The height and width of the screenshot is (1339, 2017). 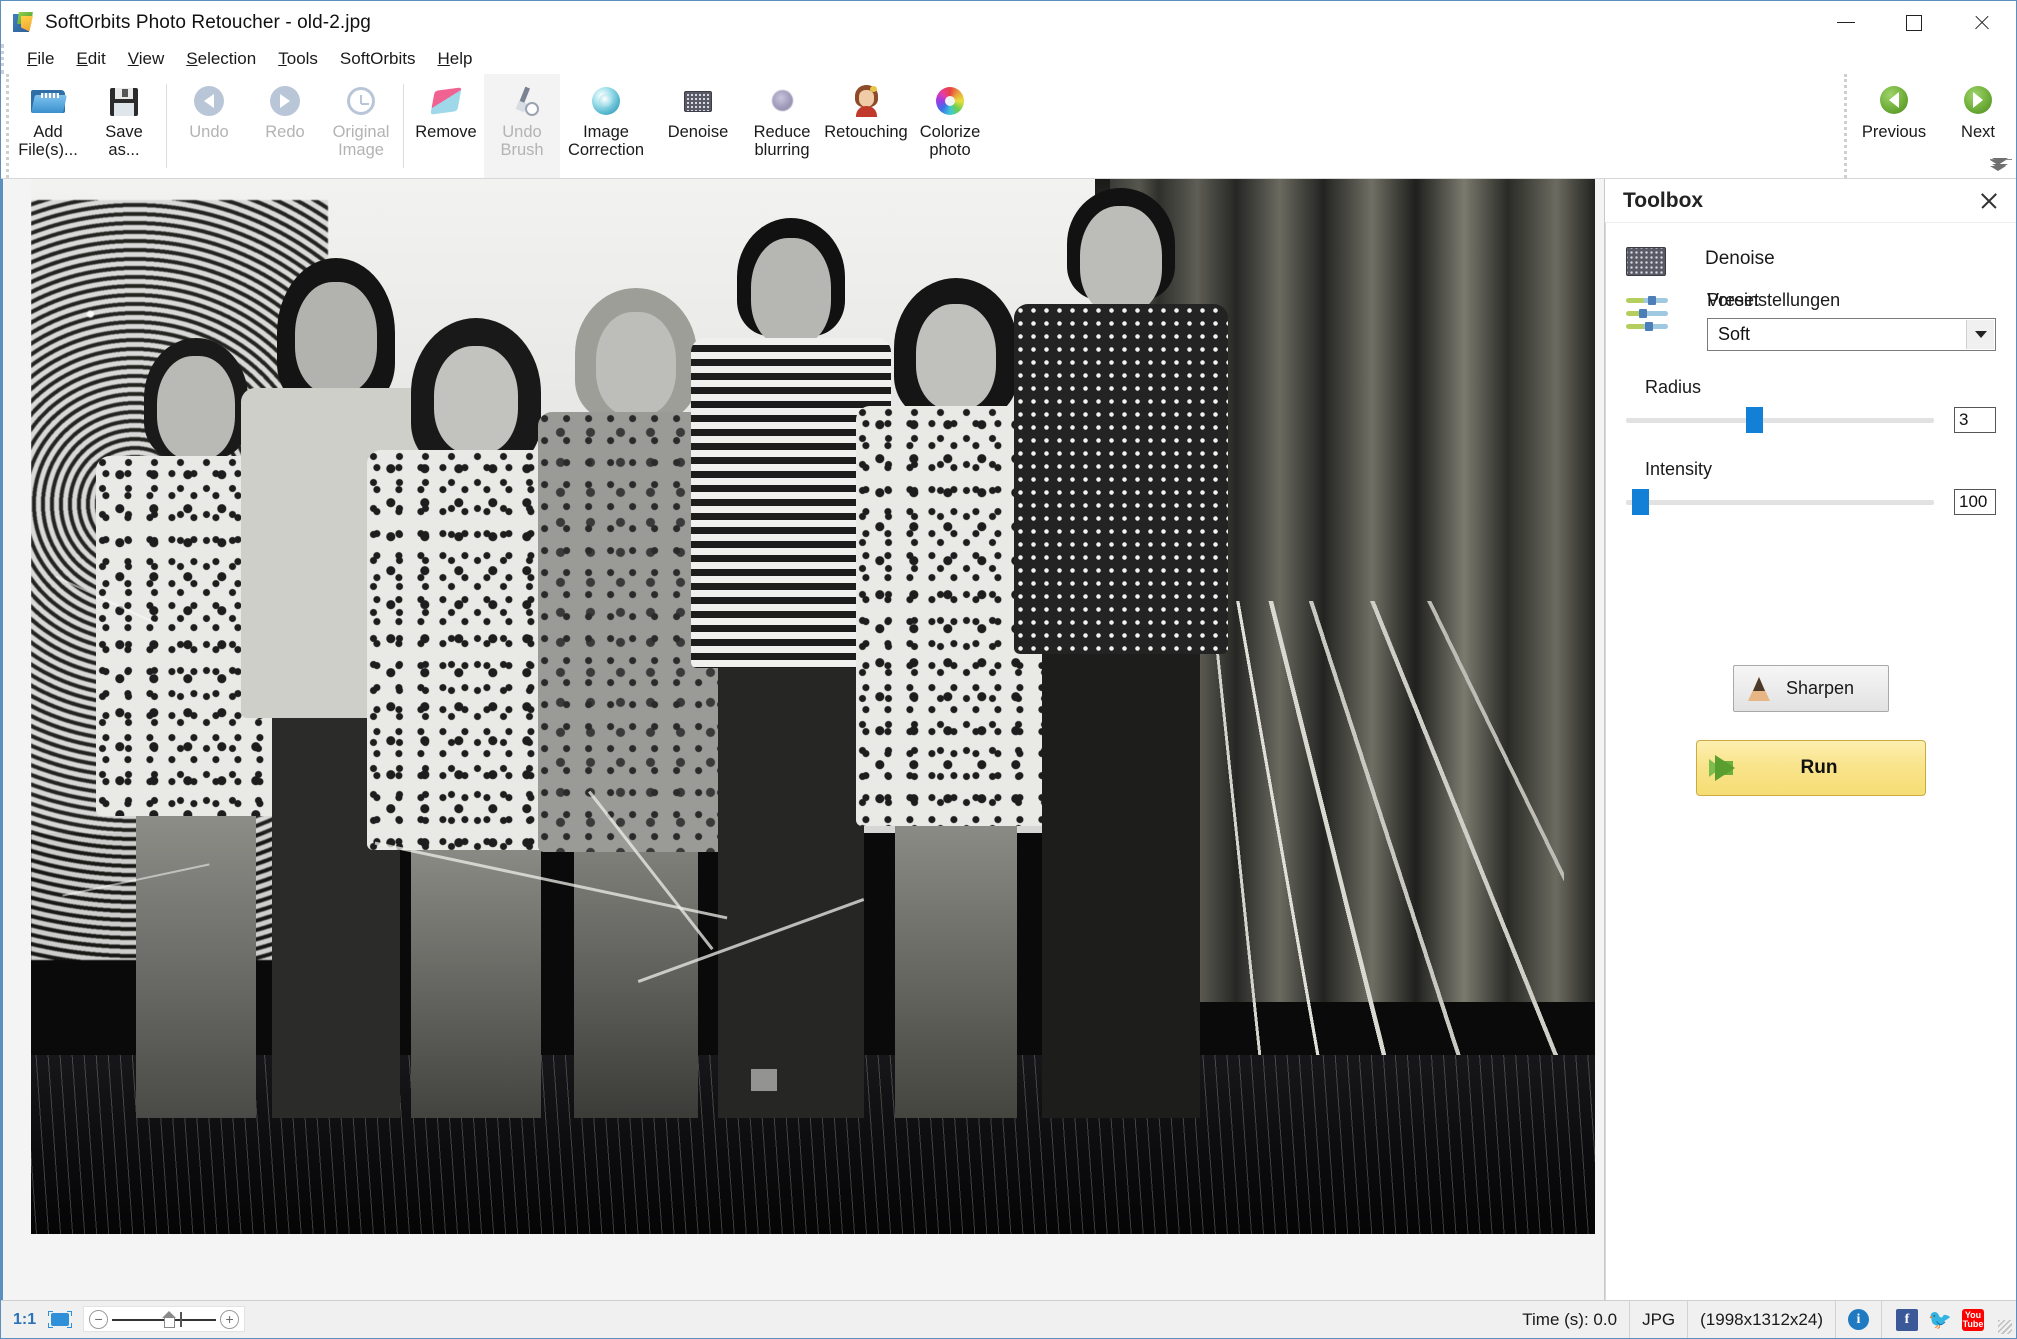 I want to click on social-links: f 🐦 You Tube, so click(x=1940, y=1319).